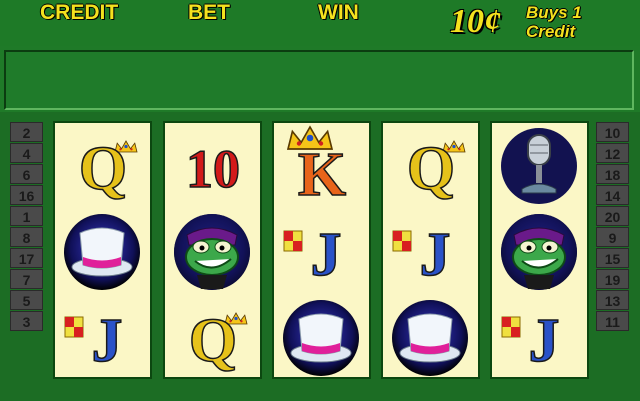 The height and width of the screenshot is (401, 640). Describe the element at coordinates (612, 300) in the screenshot. I see `payline-indicator: 13` at that location.